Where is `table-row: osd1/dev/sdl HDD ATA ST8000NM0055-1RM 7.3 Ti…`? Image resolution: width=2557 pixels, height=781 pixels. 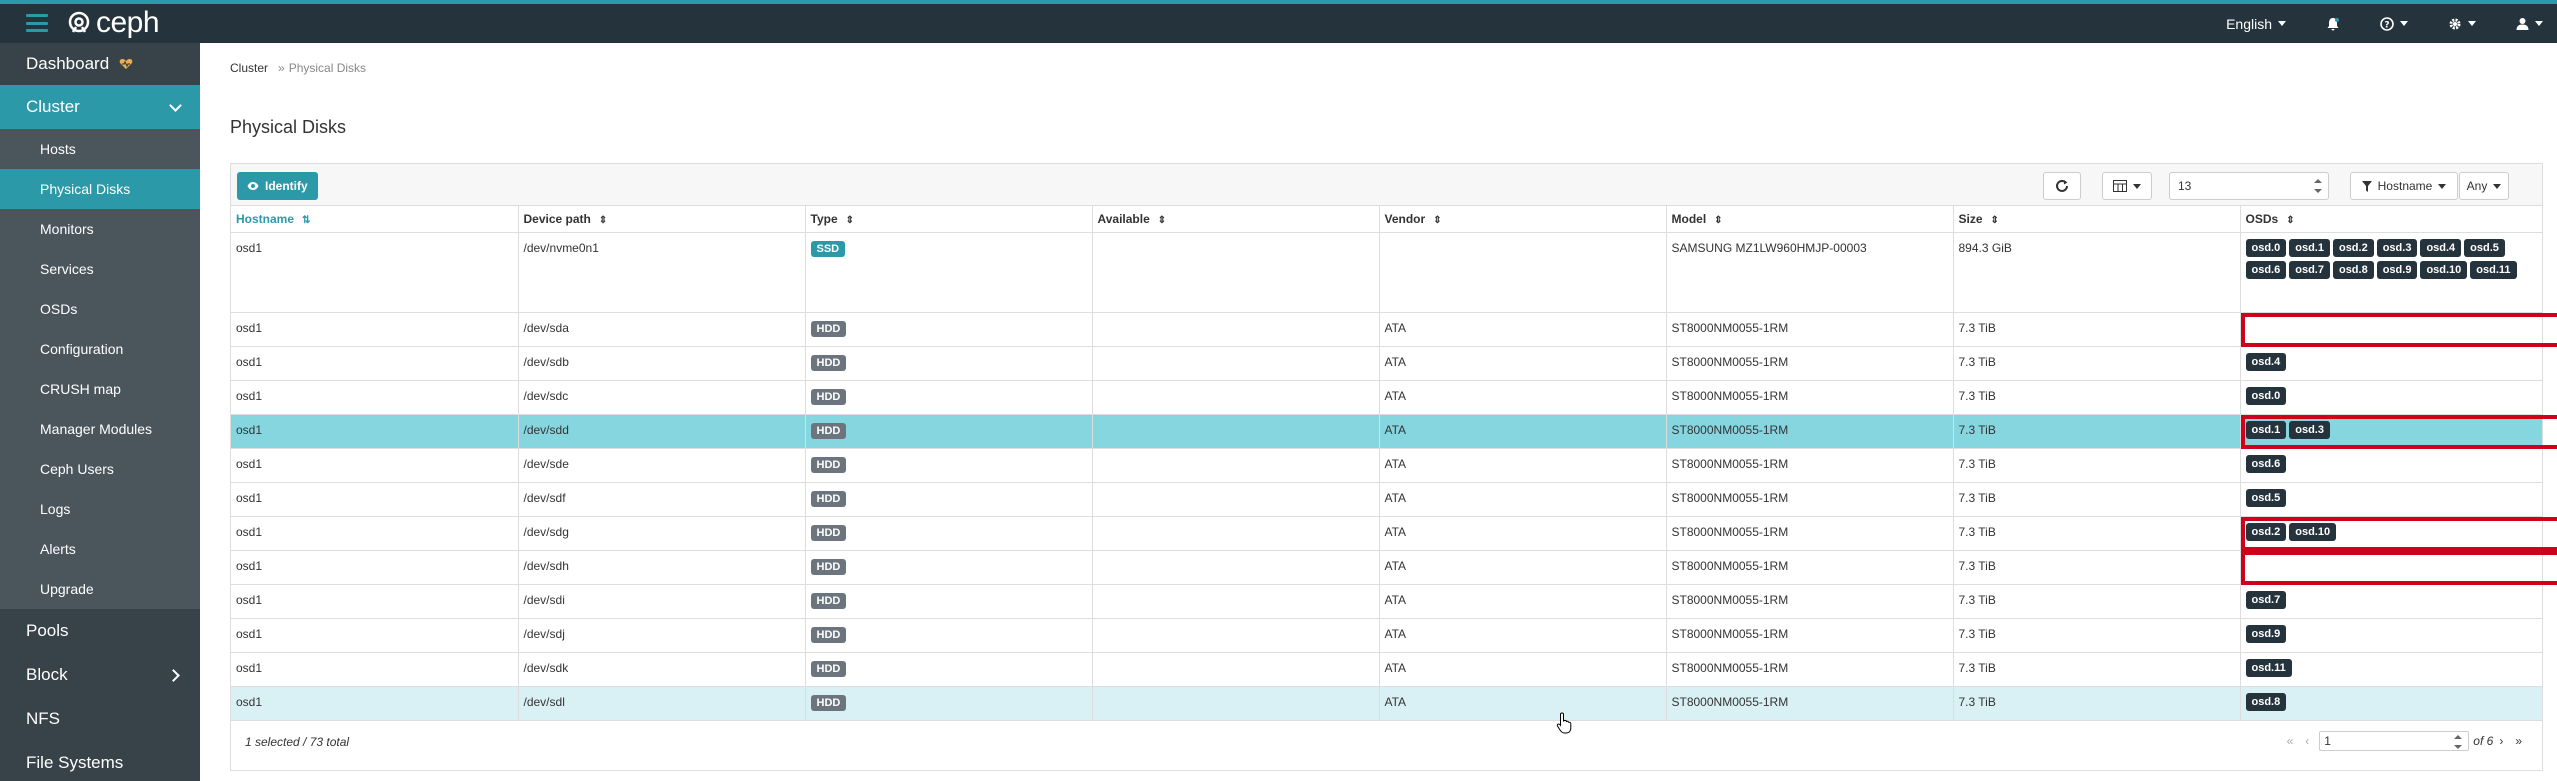
table-row: osd1/dev/sdl HDD ATA ST8000NM0055-1RM 7.3 Ti… is located at coordinates (1387, 703).